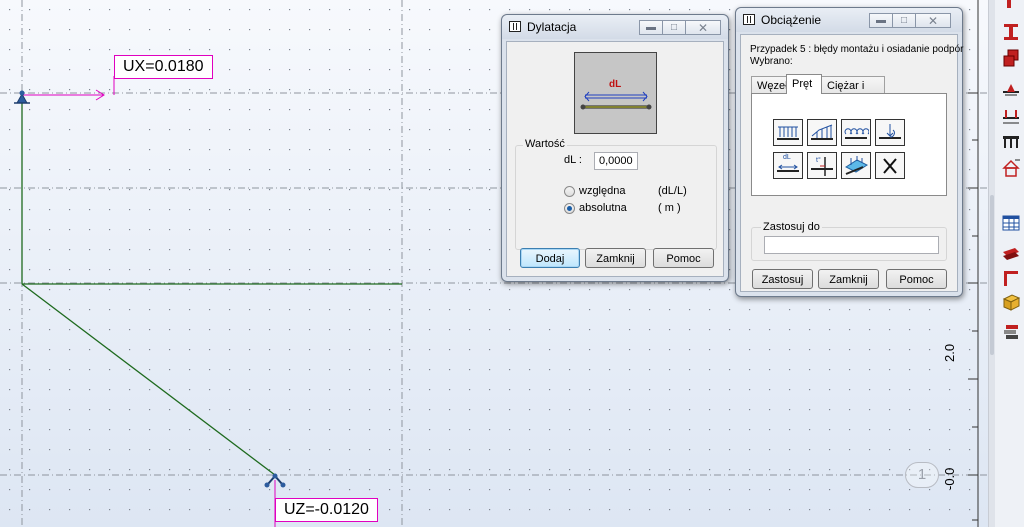 This screenshot has width=1024, height=527. What do you see at coordinates (890, 165) in the screenshot?
I see `delete-load-icon` at bounding box center [890, 165].